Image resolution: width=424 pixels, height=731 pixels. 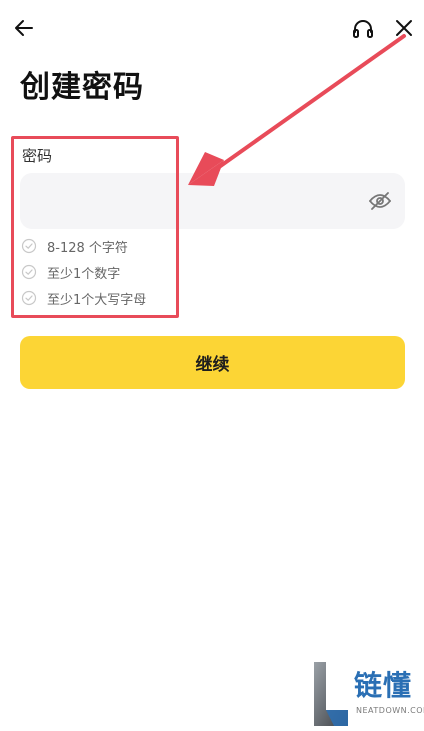 What do you see at coordinates (212, 362) in the screenshot?
I see `continue-button: 继续` at bounding box center [212, 362].